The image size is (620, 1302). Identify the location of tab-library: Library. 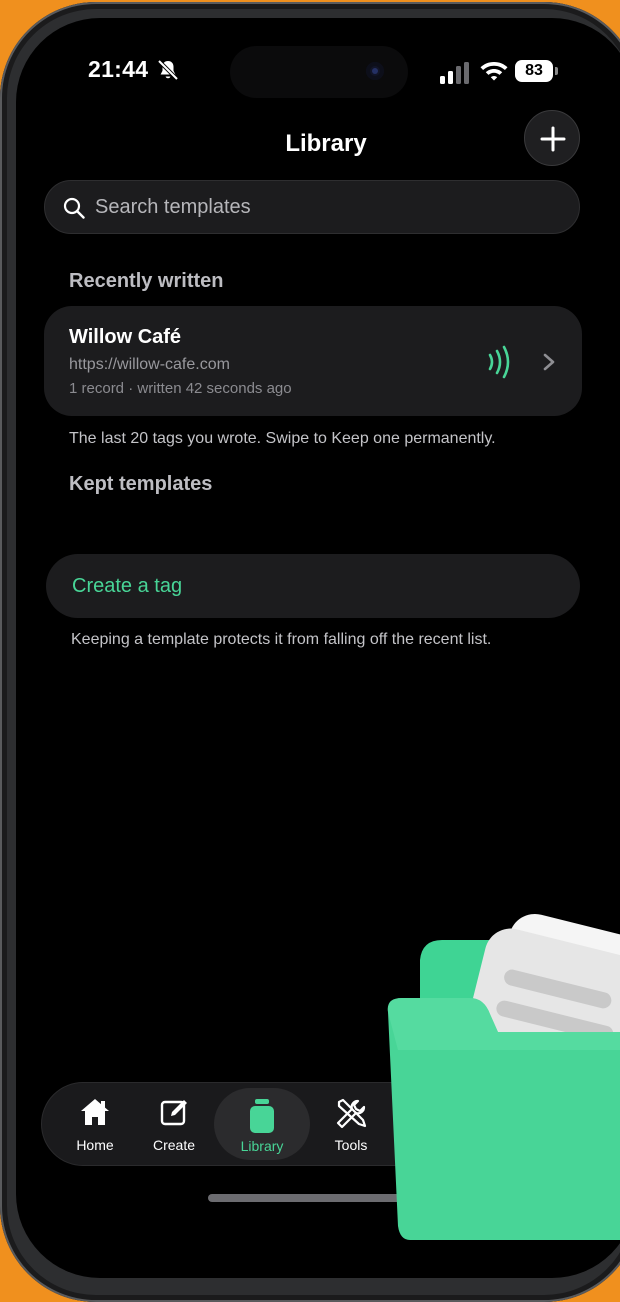
(262, 1124).